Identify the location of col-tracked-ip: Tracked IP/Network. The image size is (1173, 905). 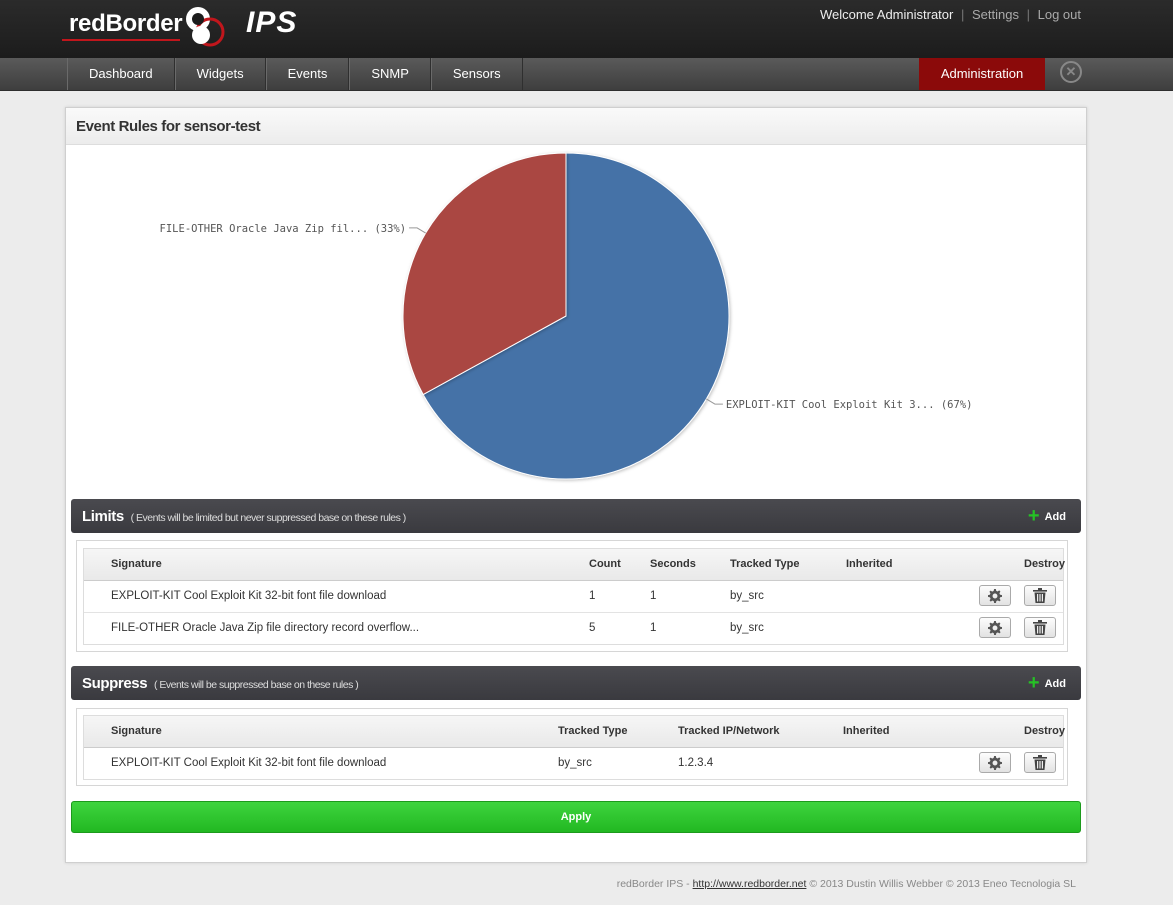
(729, 731).